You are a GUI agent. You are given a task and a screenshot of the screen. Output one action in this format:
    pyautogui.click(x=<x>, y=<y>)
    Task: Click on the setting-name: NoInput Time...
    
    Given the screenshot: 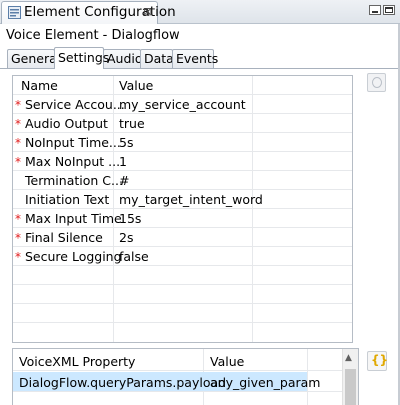 What is the action you would take?
    pyautogui.click(x=73, y=142)
    